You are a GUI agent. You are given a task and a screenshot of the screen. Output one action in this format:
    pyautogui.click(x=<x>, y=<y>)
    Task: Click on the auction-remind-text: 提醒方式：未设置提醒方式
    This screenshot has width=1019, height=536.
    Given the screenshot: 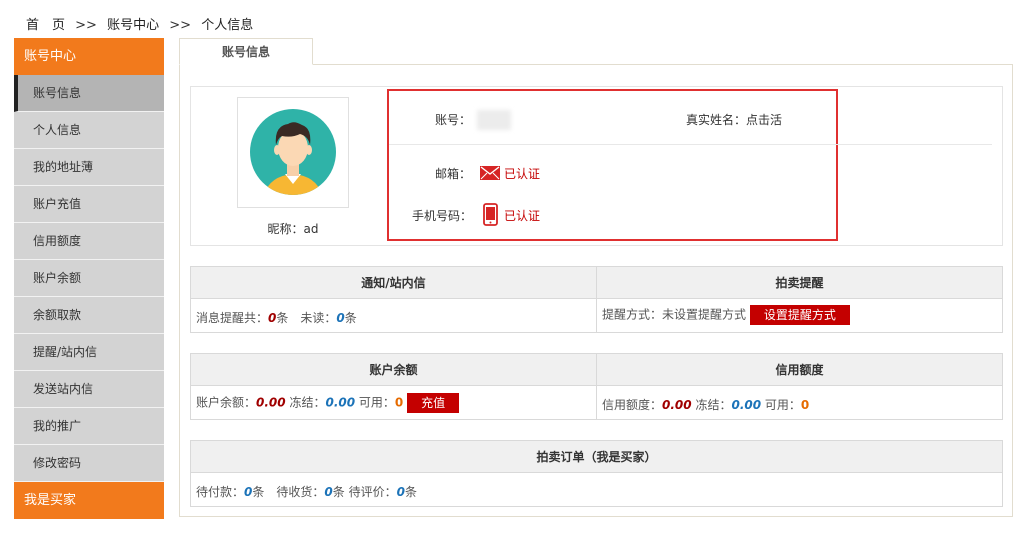 What is the action you would take?
    pyautogui.click(x=674, y=314)
    